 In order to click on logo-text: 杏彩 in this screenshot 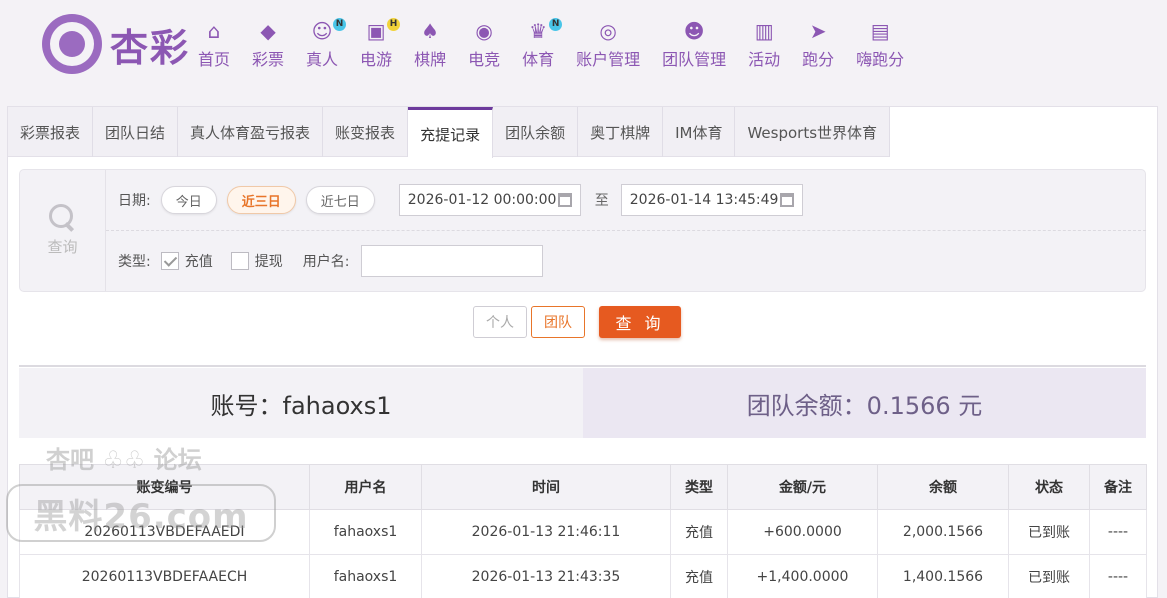, I will do `click(150, 47)`.